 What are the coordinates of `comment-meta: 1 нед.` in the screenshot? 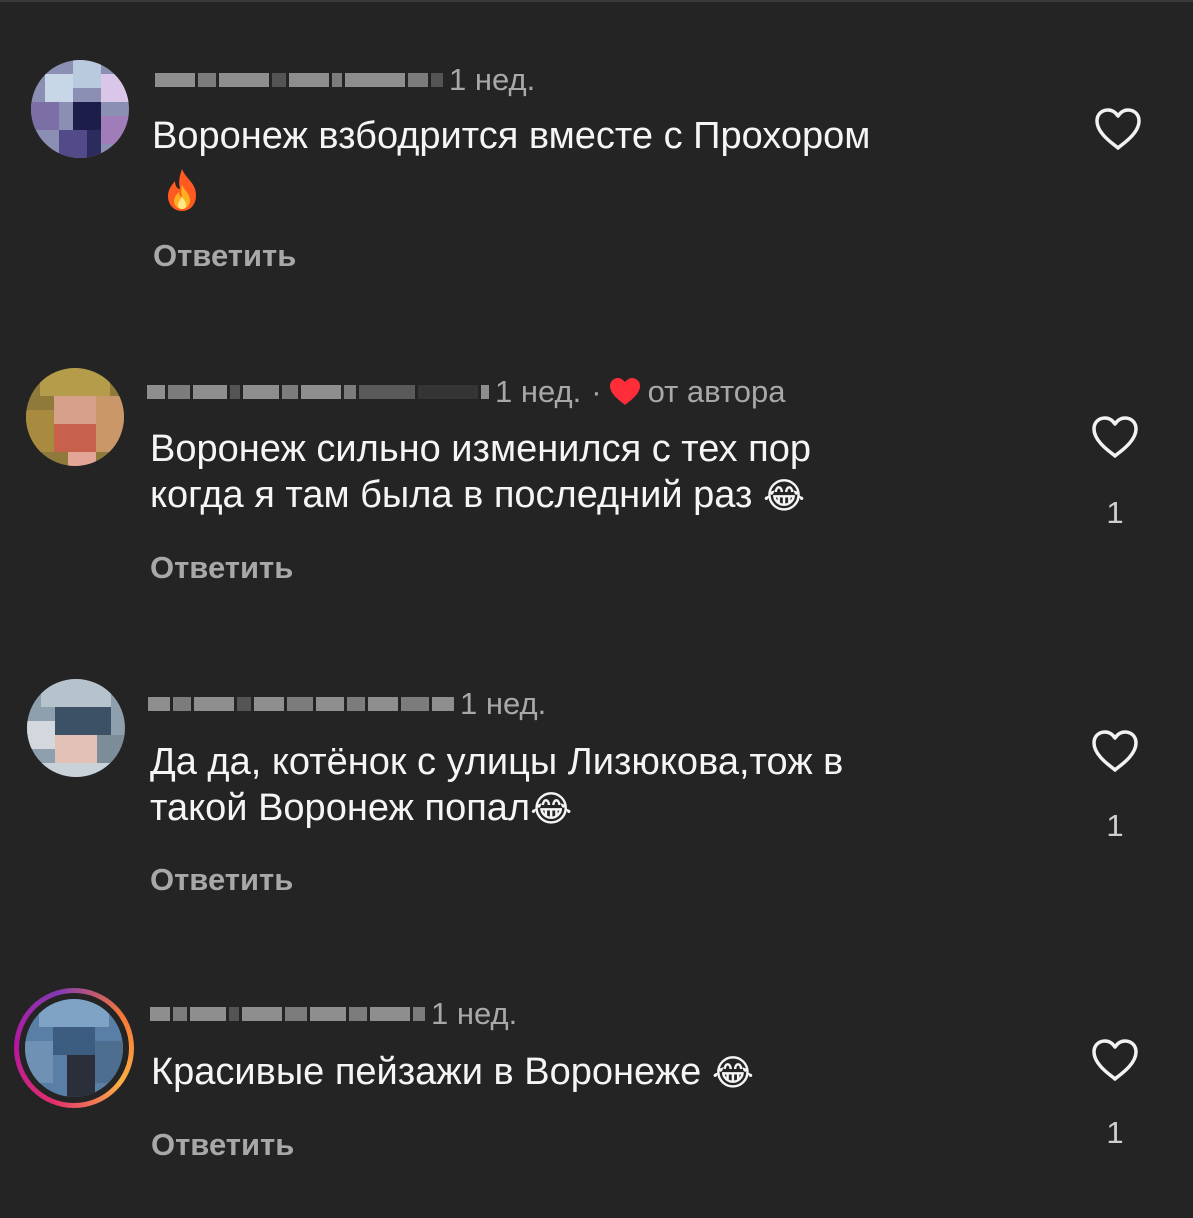 It's located at (333, 1014).